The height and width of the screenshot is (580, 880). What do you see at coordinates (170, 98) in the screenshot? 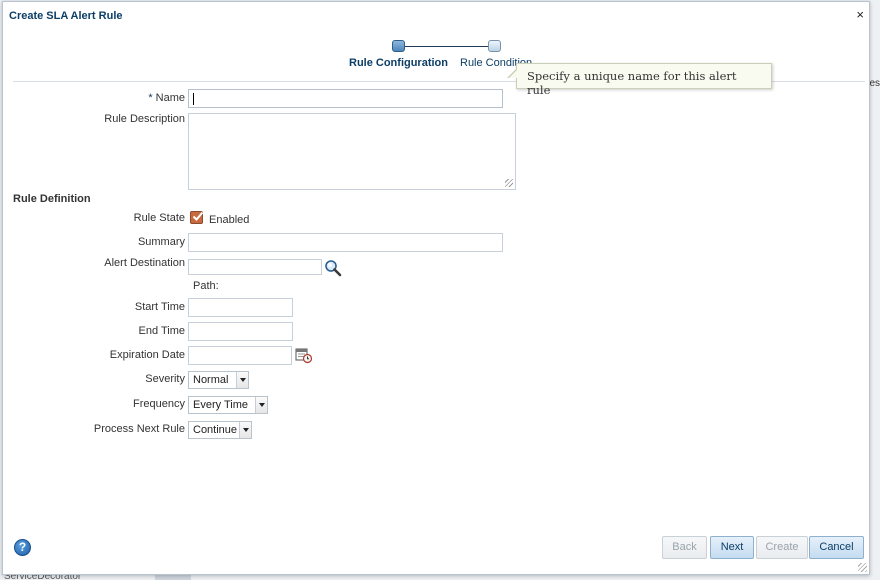
I see `name-label-text: Name` at bounding box center [170, 98].